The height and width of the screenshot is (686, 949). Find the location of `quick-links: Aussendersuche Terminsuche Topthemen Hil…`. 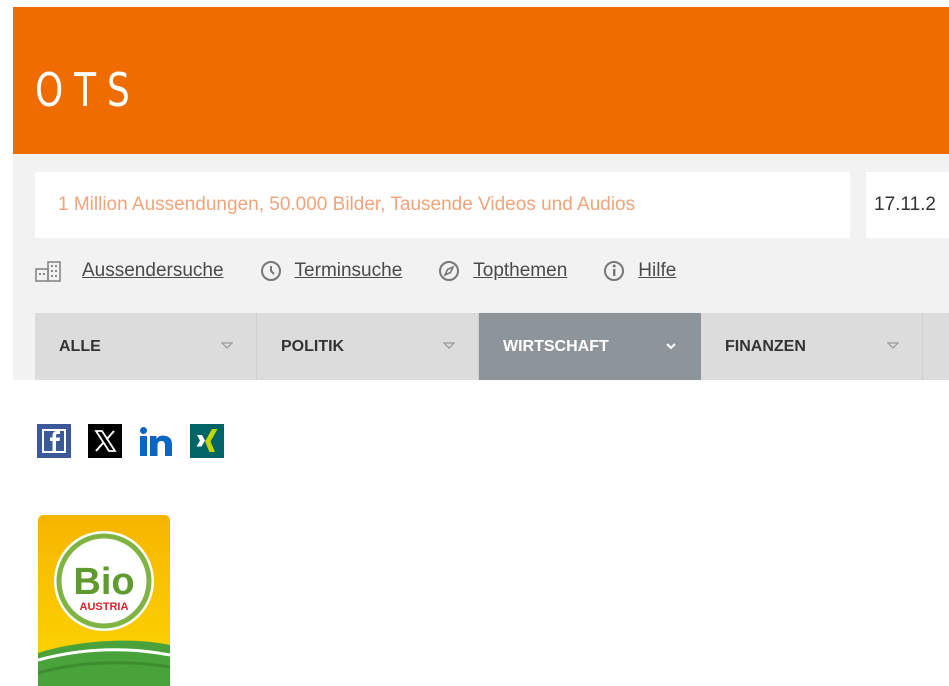

quick-links: Aussendersuche Terminsuche Topthemen Hil… is located at coordinates (373, 271).